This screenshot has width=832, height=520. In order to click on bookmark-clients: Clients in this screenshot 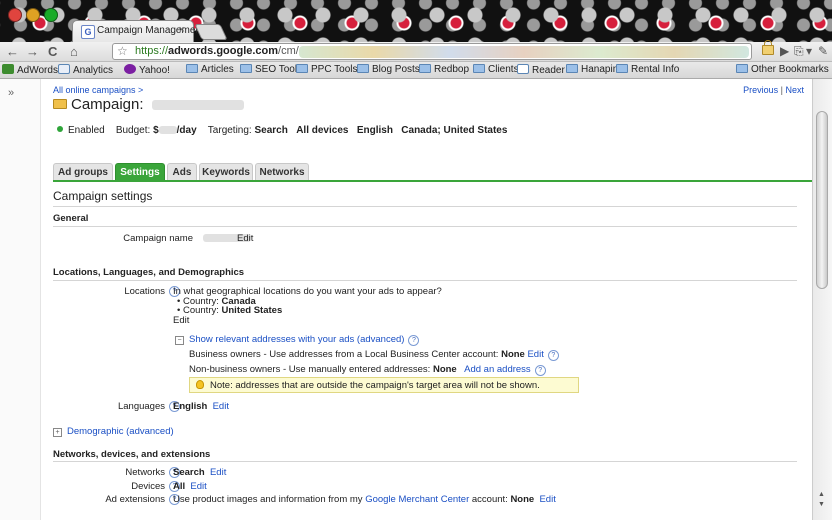, I will do `click(496, 69)`.